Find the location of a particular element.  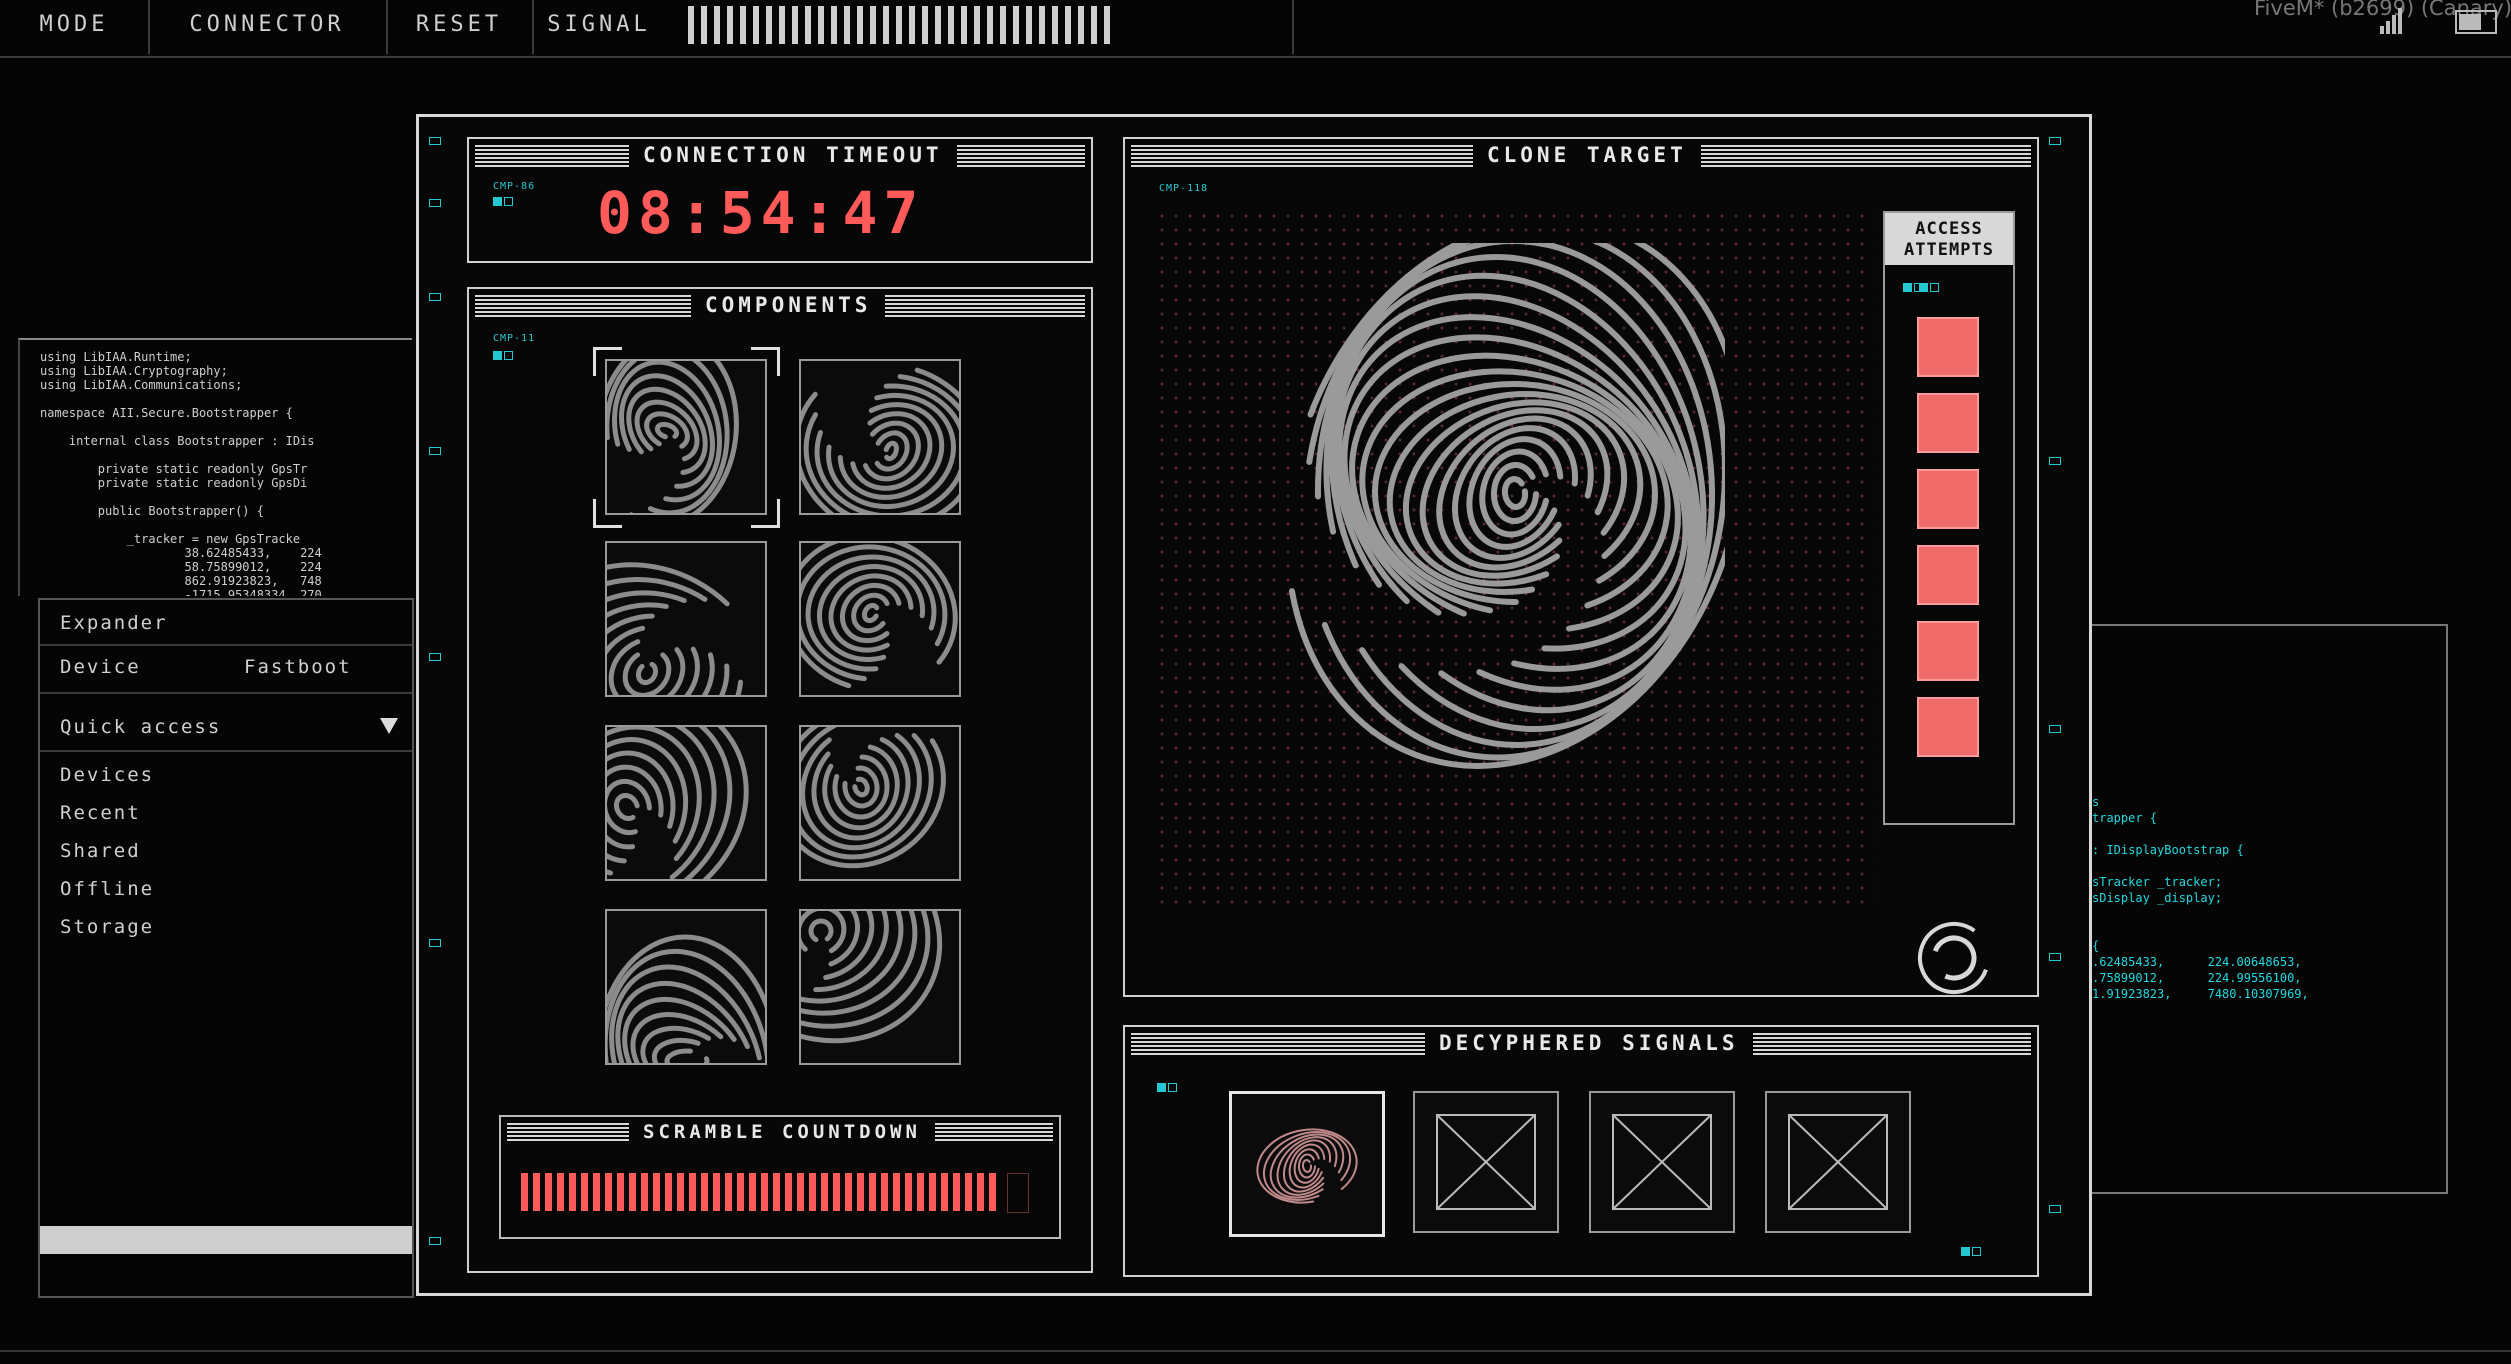

mode-button: MODE is located at coordinates (75, 27).